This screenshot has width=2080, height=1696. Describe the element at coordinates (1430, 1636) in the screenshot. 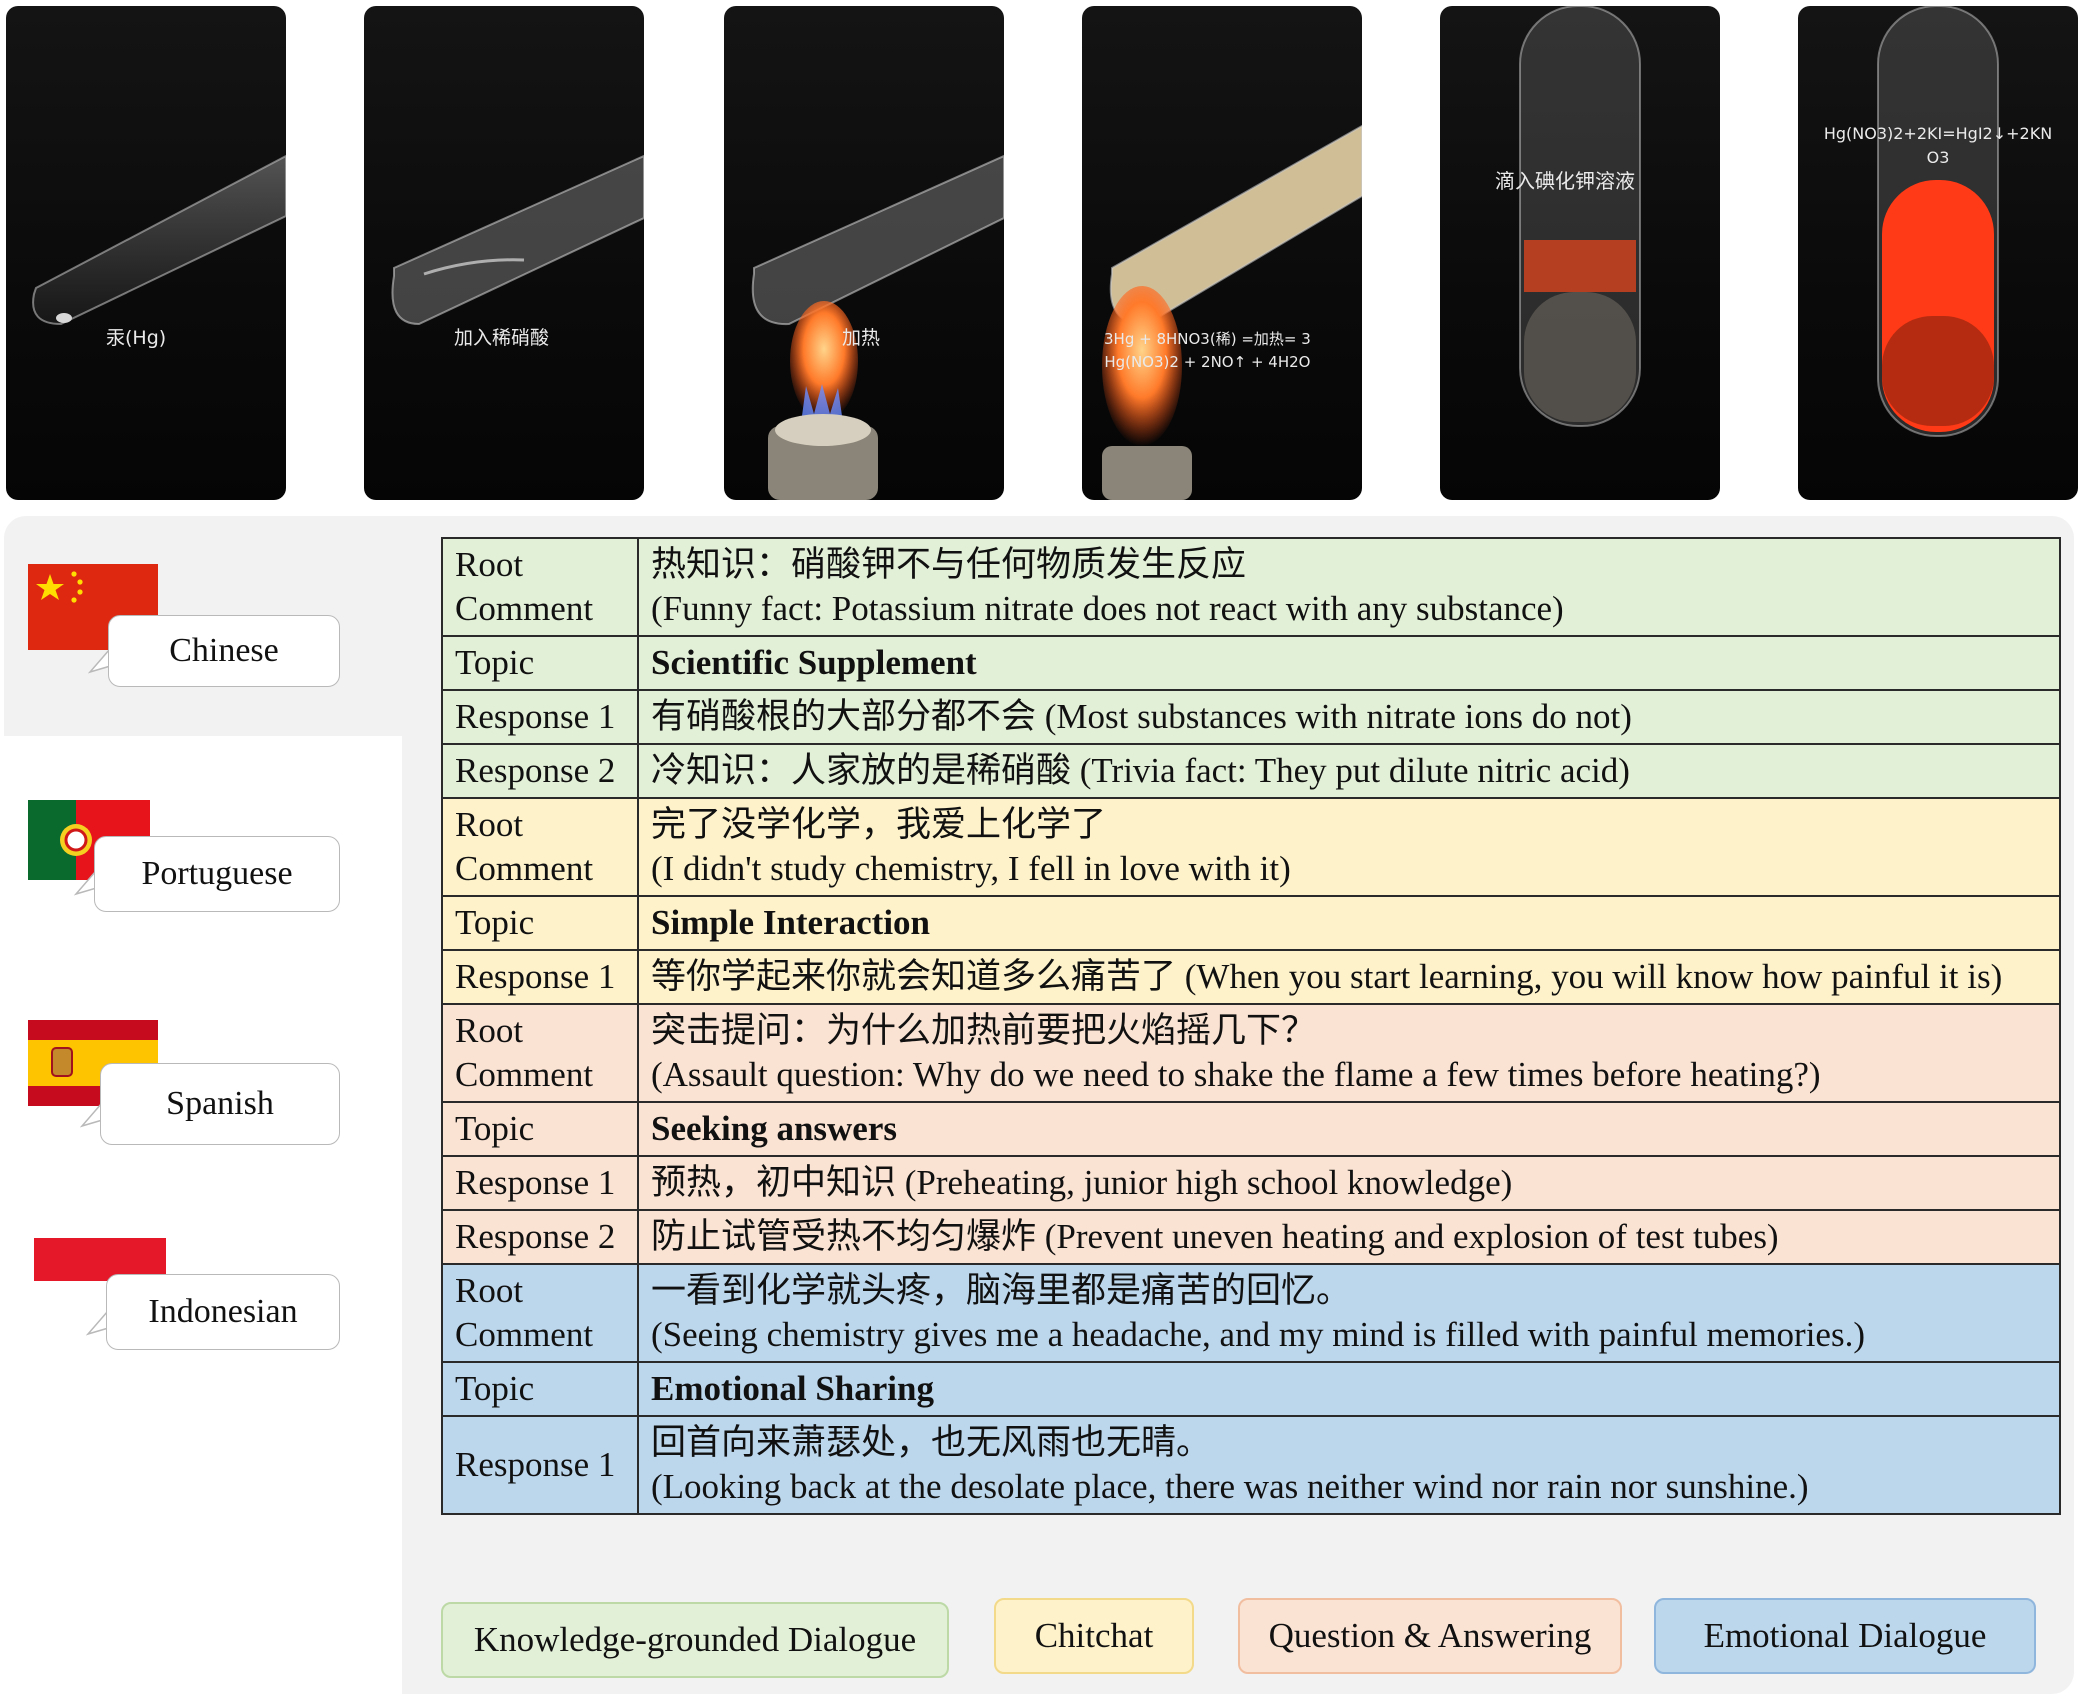

I see `legend-item: Question & Answering` at that location.